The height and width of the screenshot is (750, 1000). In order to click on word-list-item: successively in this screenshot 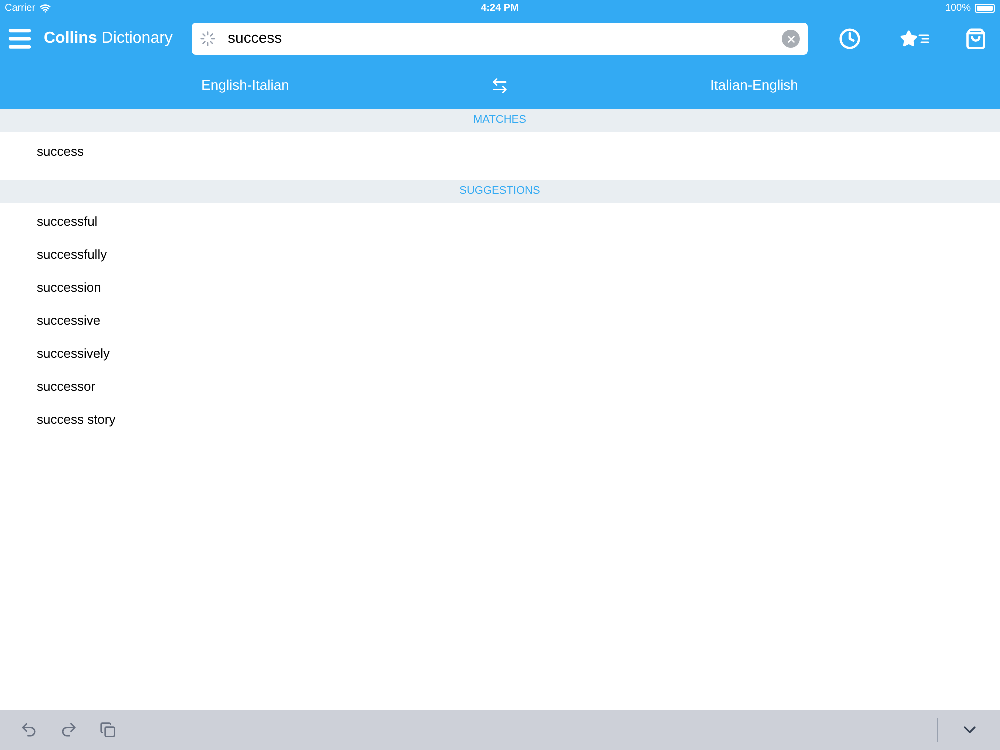, I will do `click(500, 353)`.